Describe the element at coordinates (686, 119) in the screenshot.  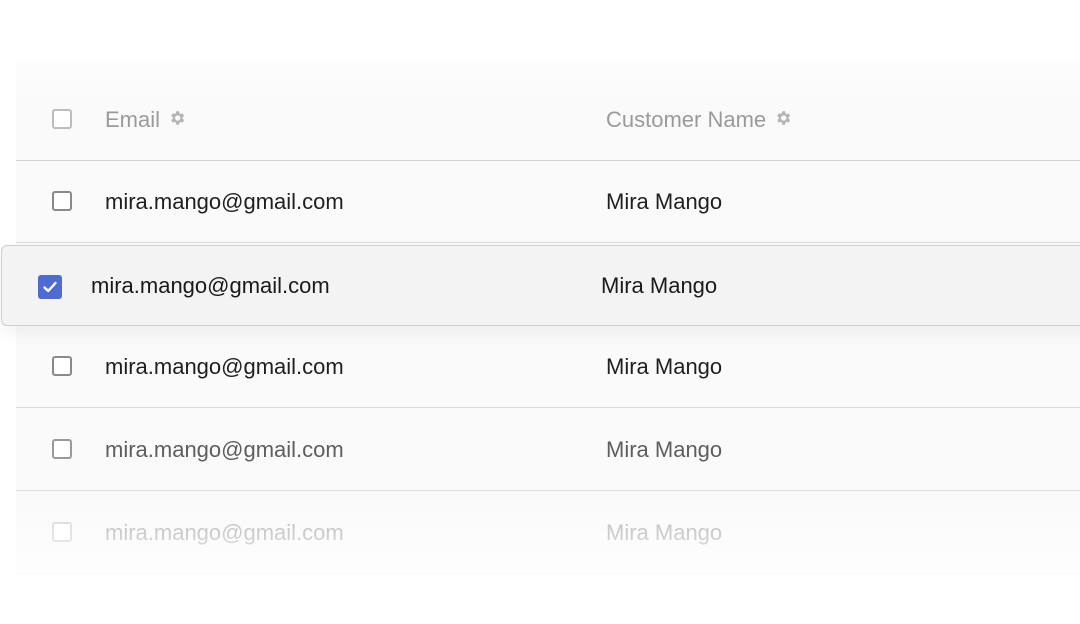
I see `column-header-customer-name-label: Customer Name` at that location.